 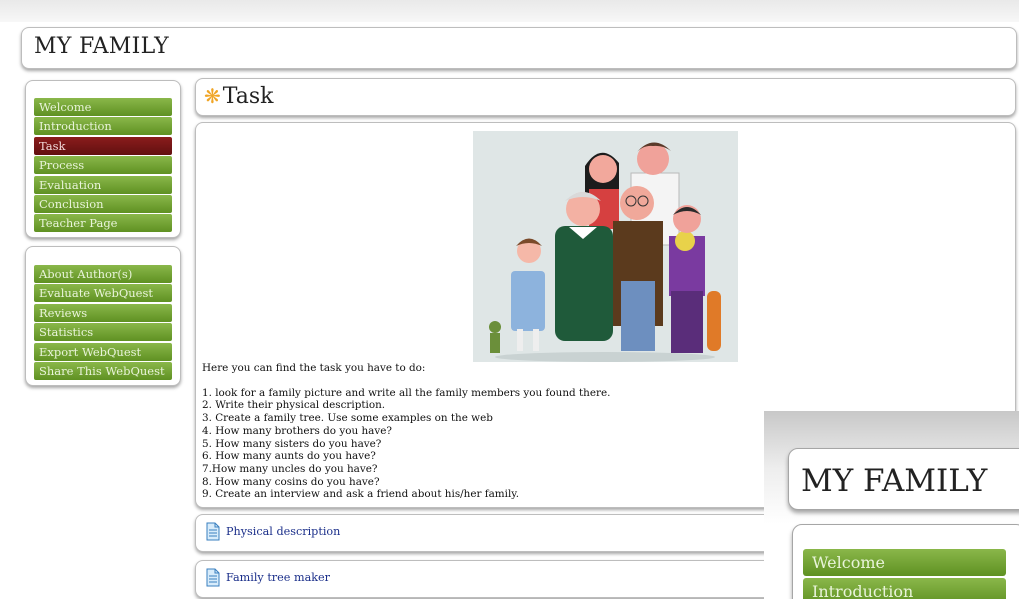 I want to click on nav-item-reviews: Reviews, so click(x=103, y=312).